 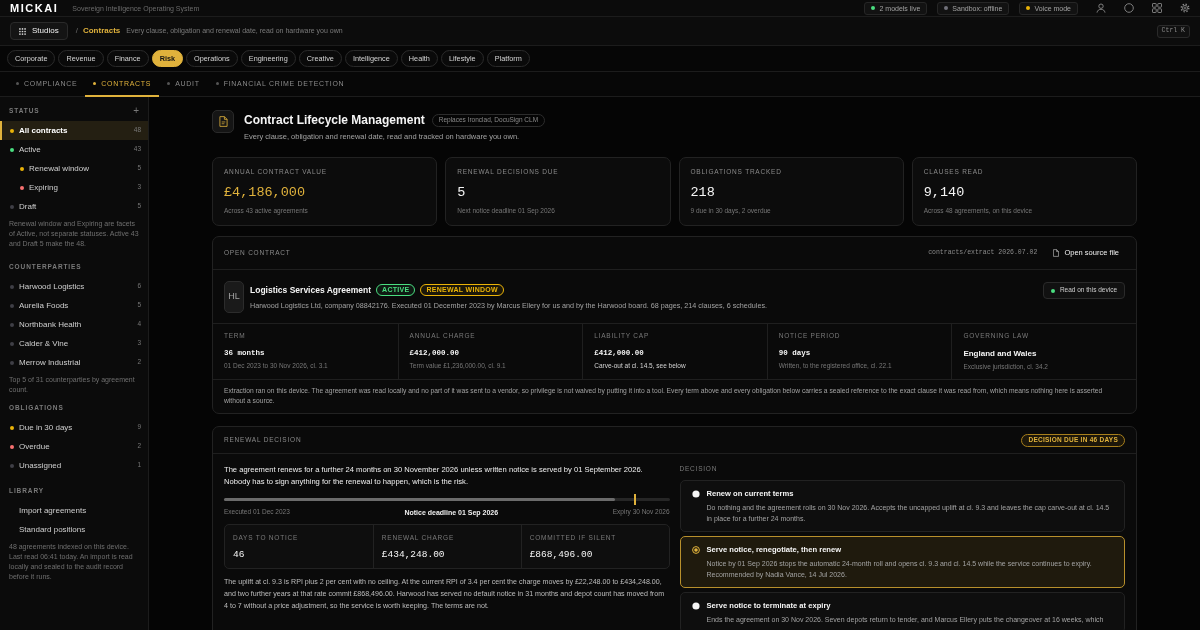 What do you see at coordinates (136, 111) in the screenshot?
I see `add-button: +` at bounding box center [136, 111].